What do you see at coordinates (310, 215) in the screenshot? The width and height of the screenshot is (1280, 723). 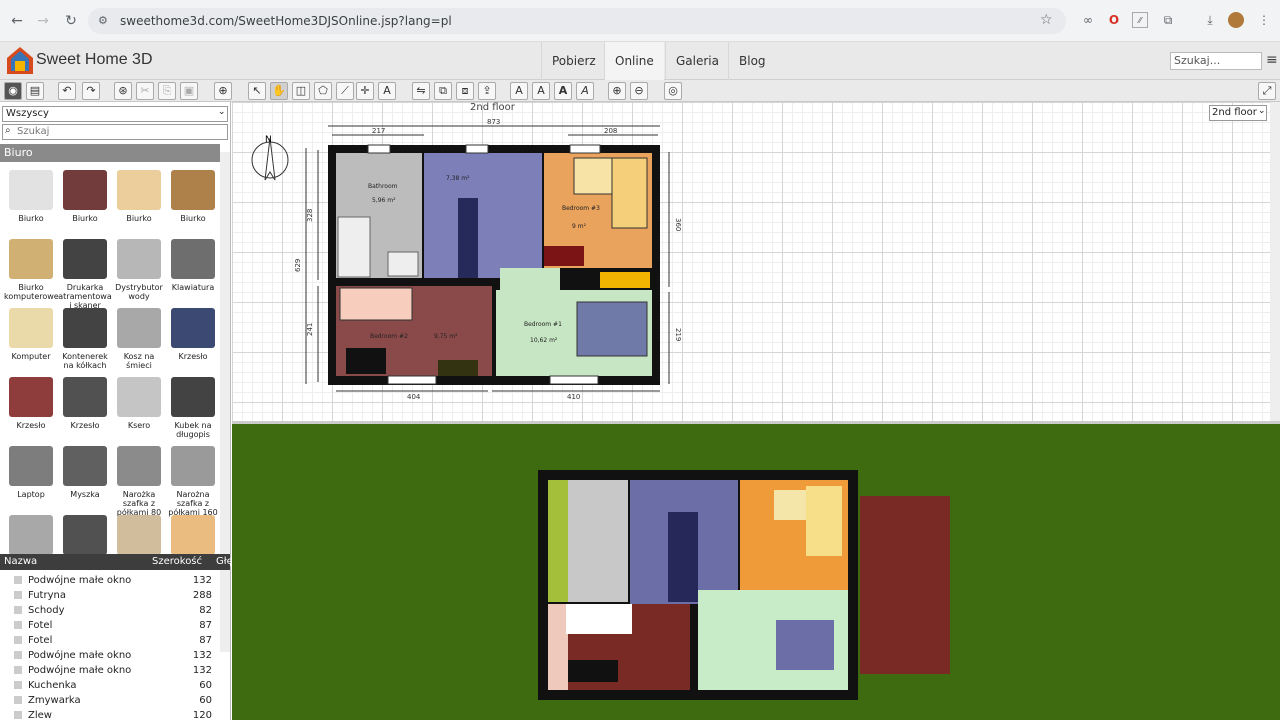 I see `dim-left-top: 328` at bounding box center [310, 215].